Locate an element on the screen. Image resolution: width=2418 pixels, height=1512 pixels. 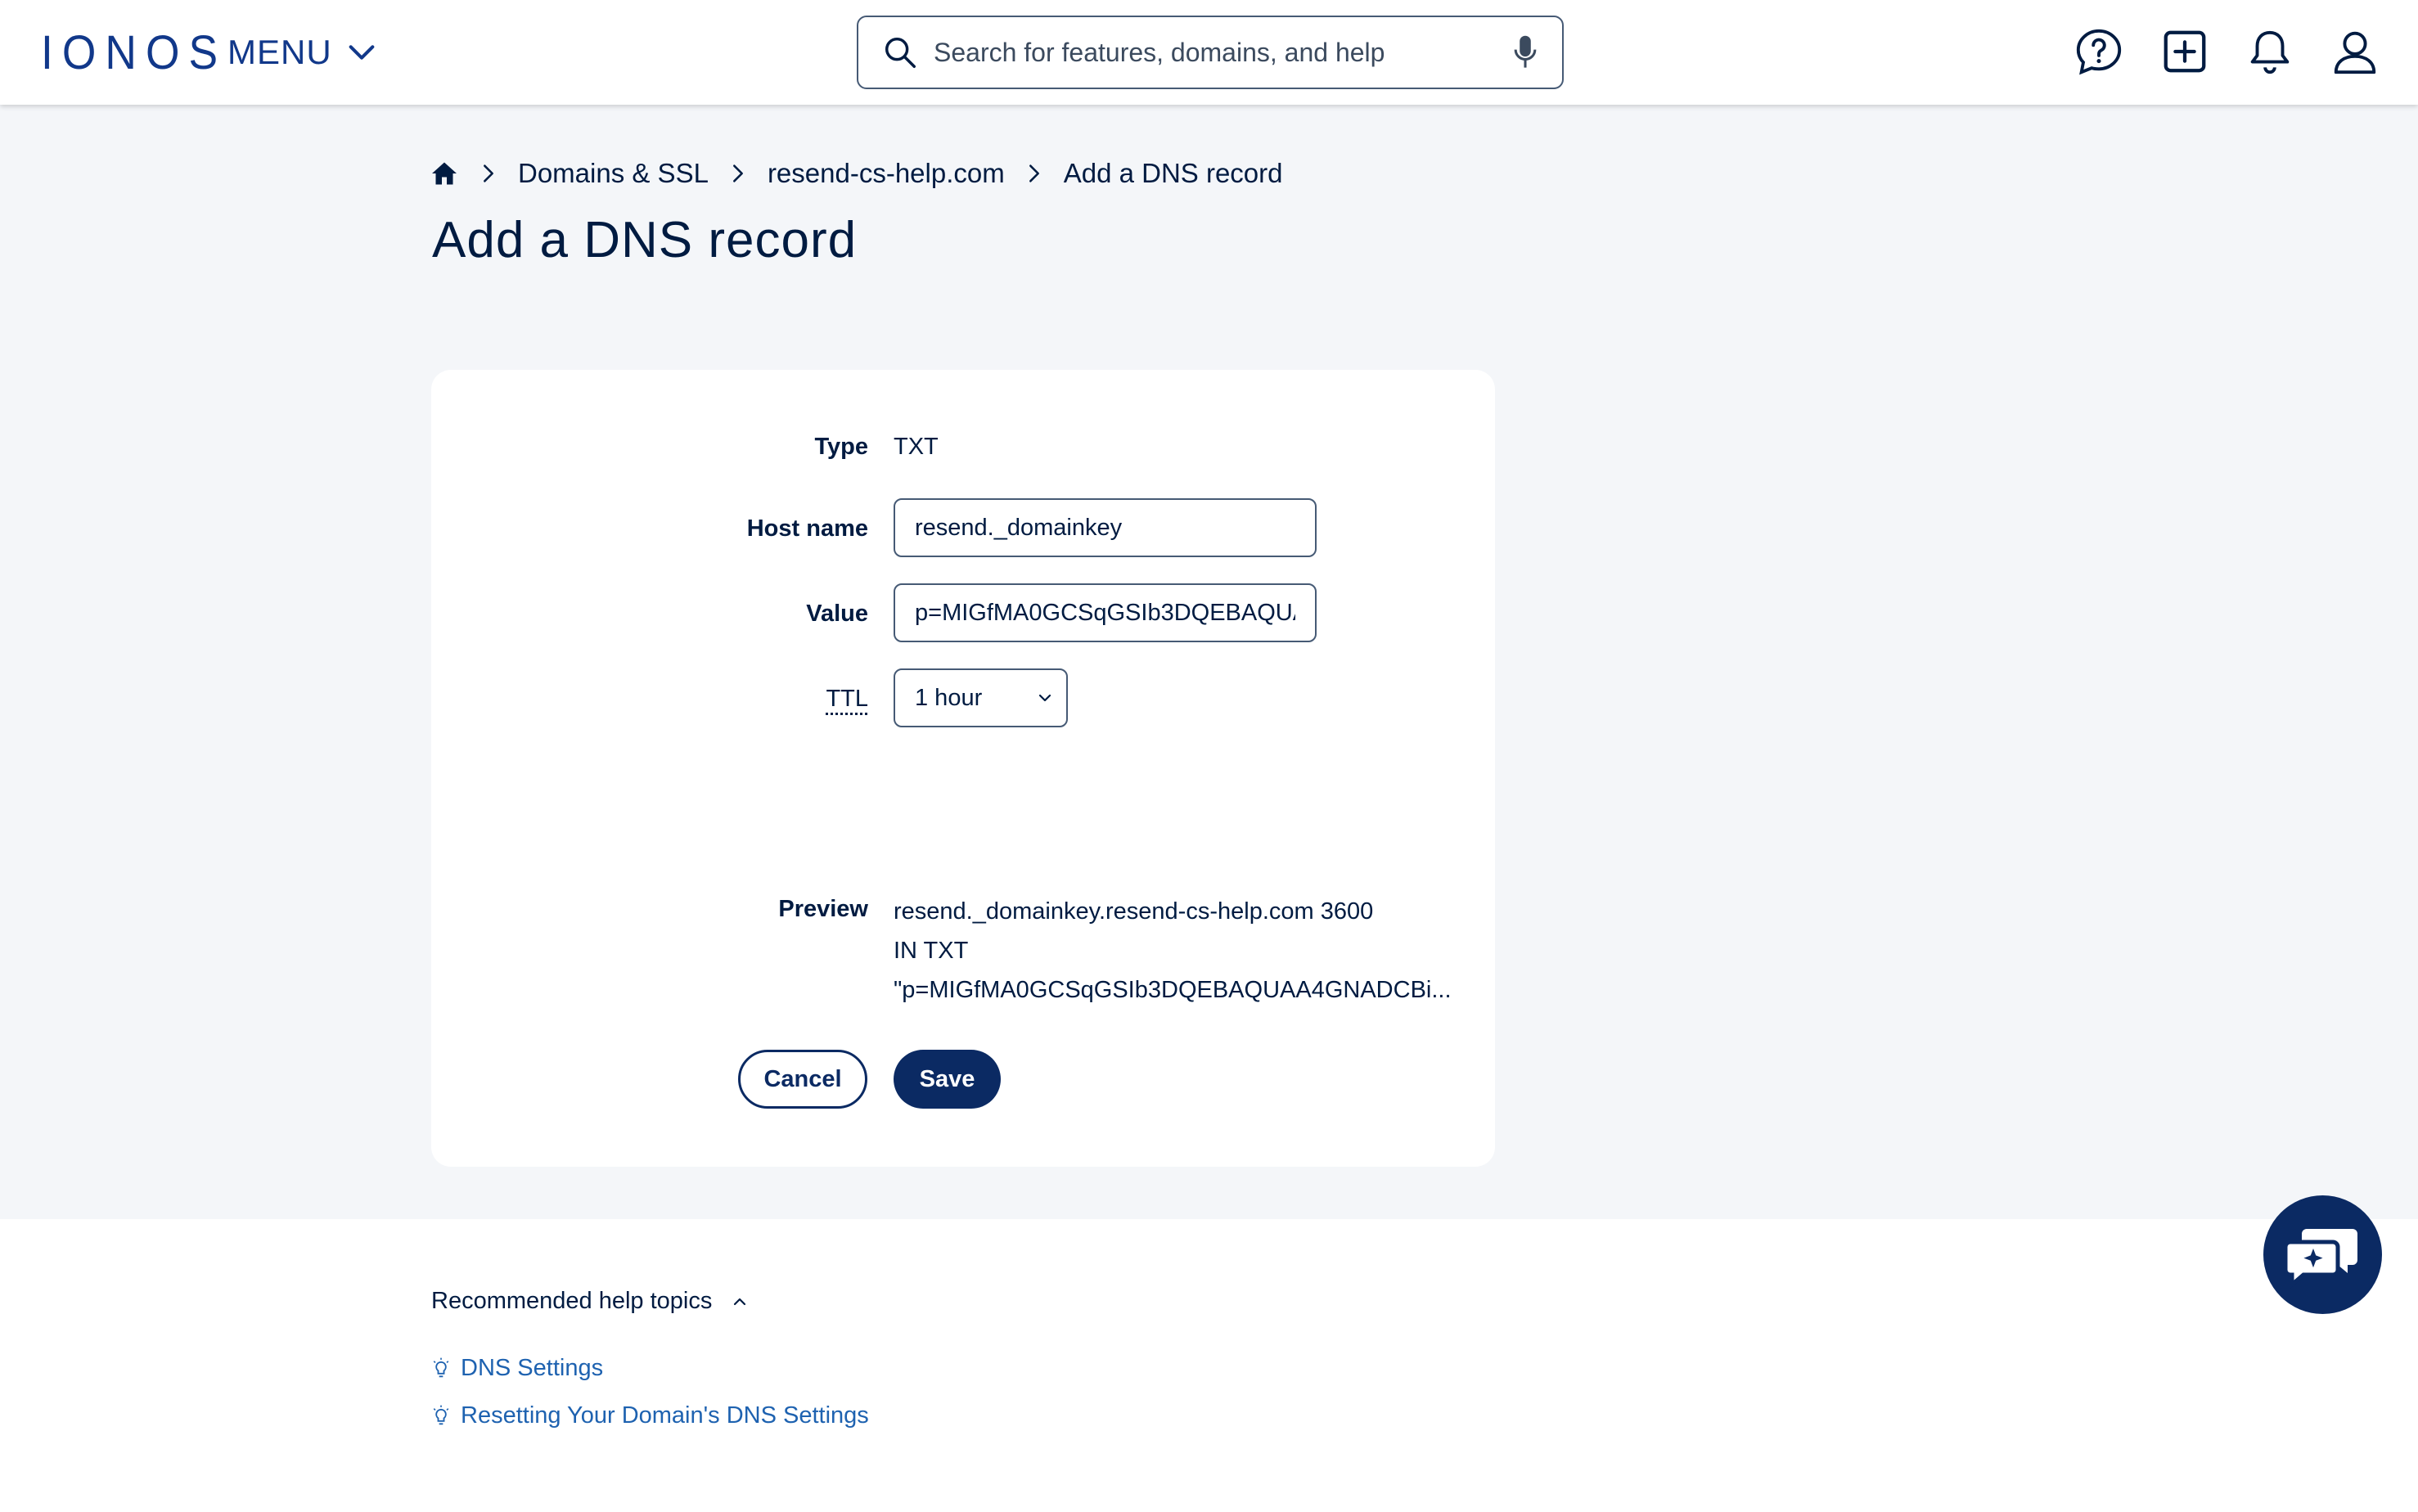
page-title: Add a DNS record is located at coordinates (645, 240).